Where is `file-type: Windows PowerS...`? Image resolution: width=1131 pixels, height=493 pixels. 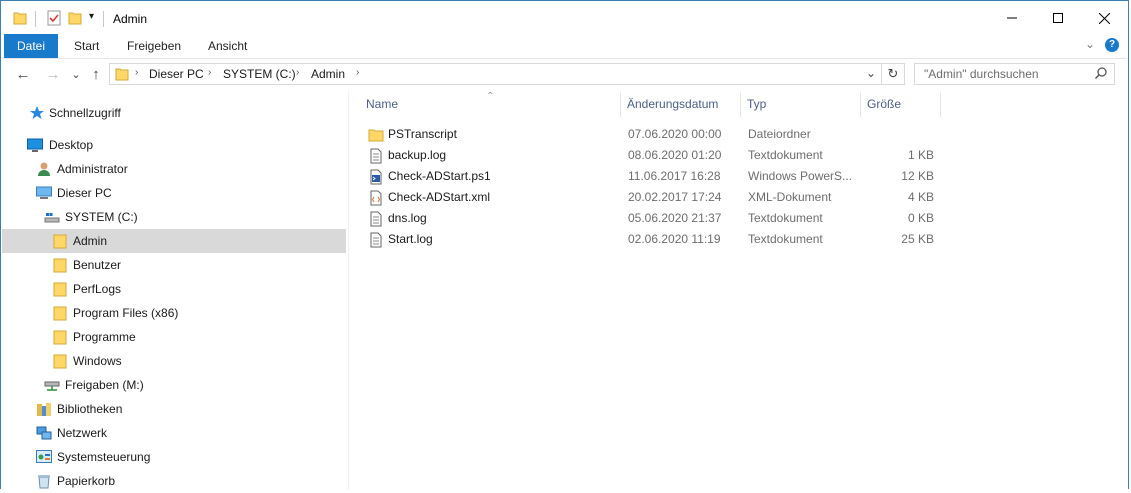 file-type: Windows PowerS... is located at coordinates (800, 176).